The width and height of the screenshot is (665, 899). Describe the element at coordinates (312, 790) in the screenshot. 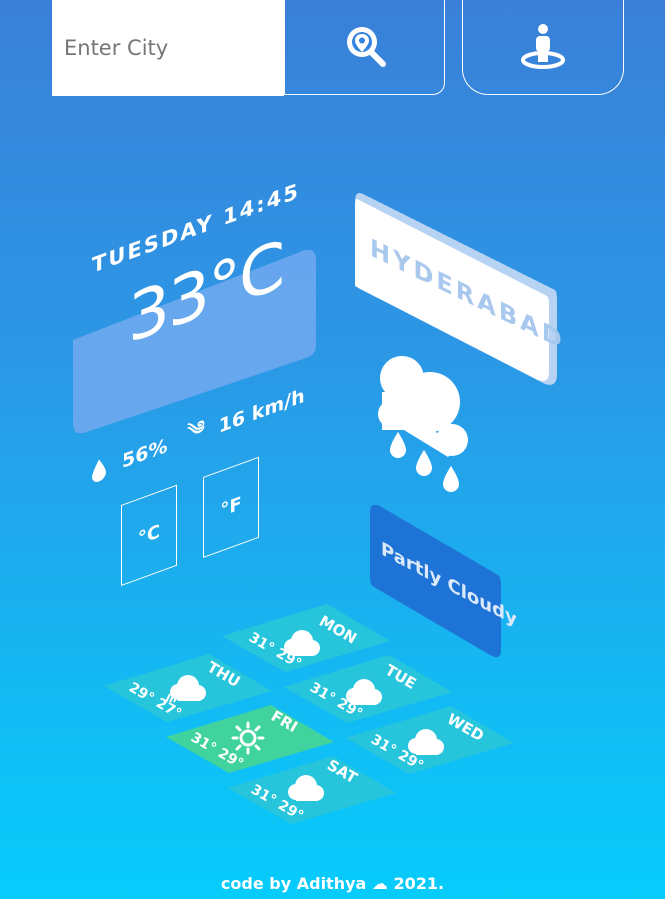

I see `forecast-tile-sat: SAT 31° 29°` at that location.